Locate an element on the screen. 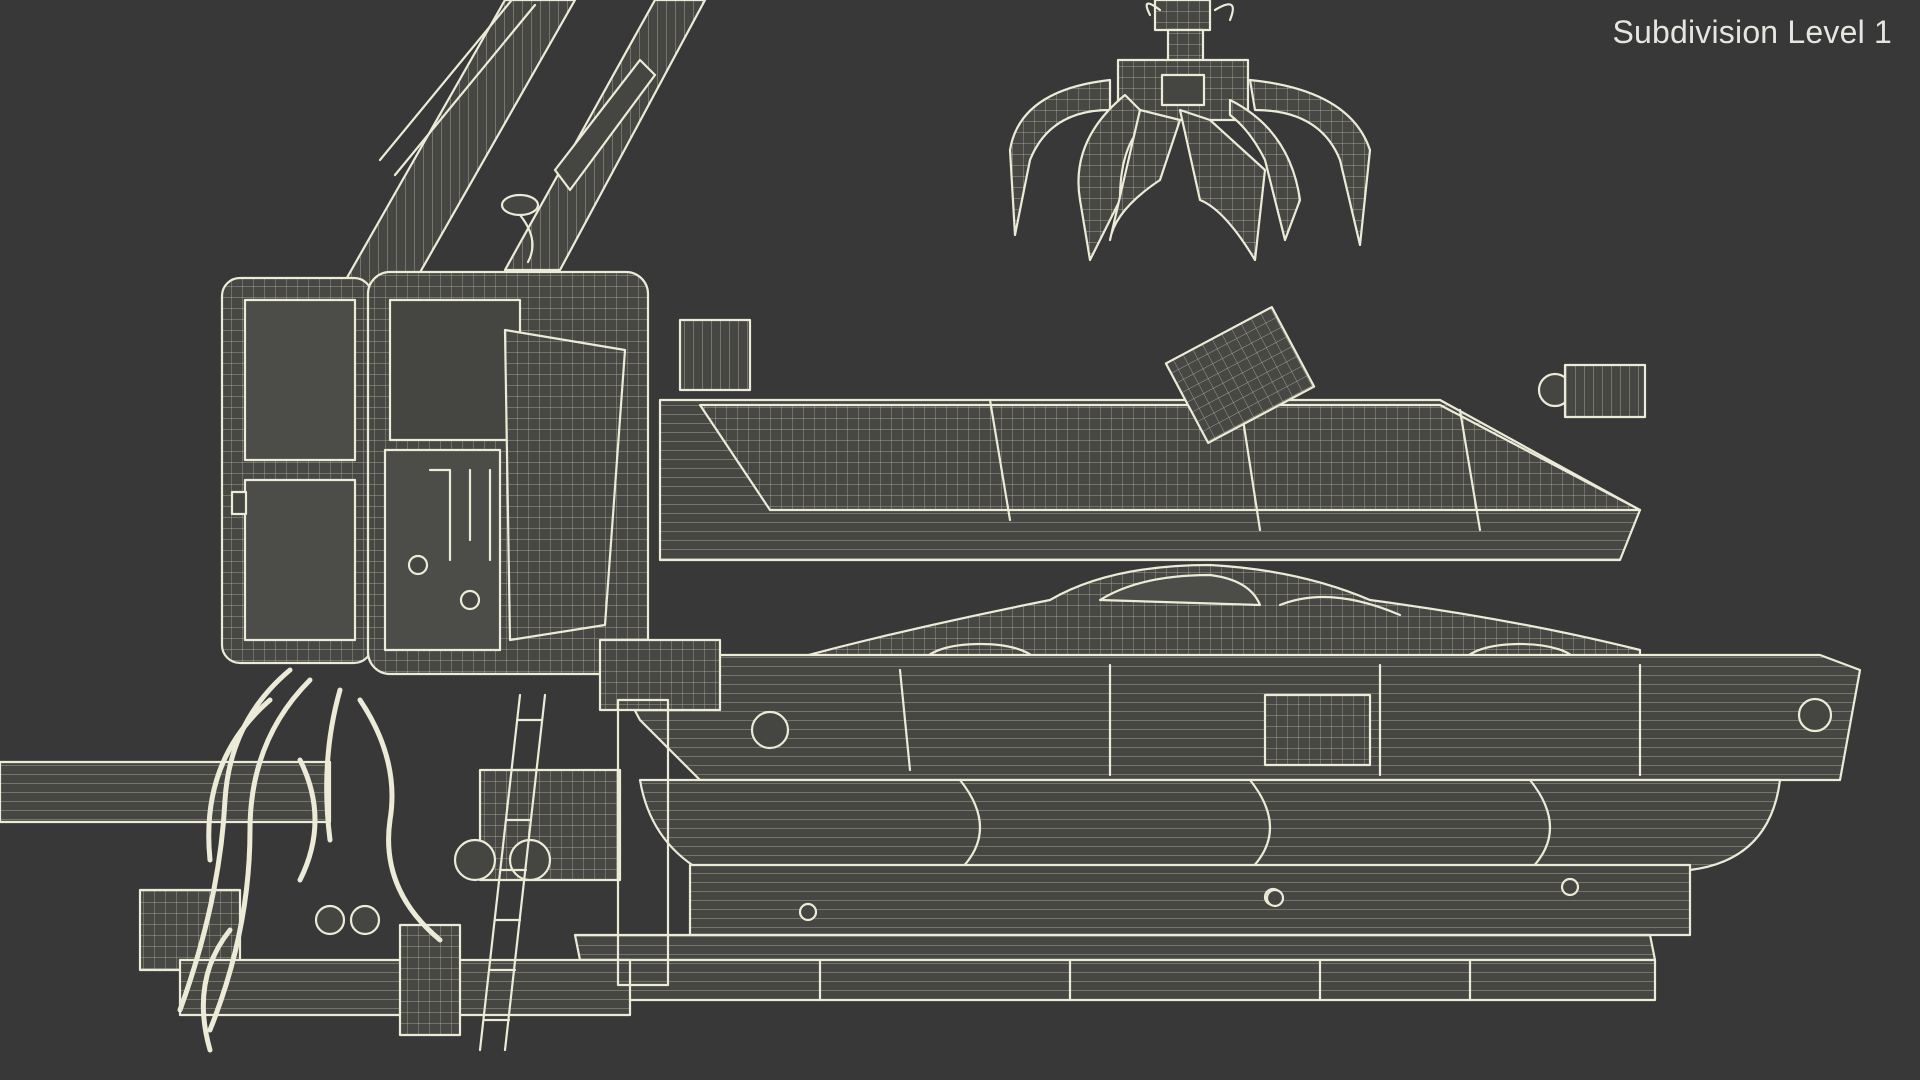 Image resolution: width=1920 pixels, height=1080 pixels. crane-boom is located at coordinates (522, 146).